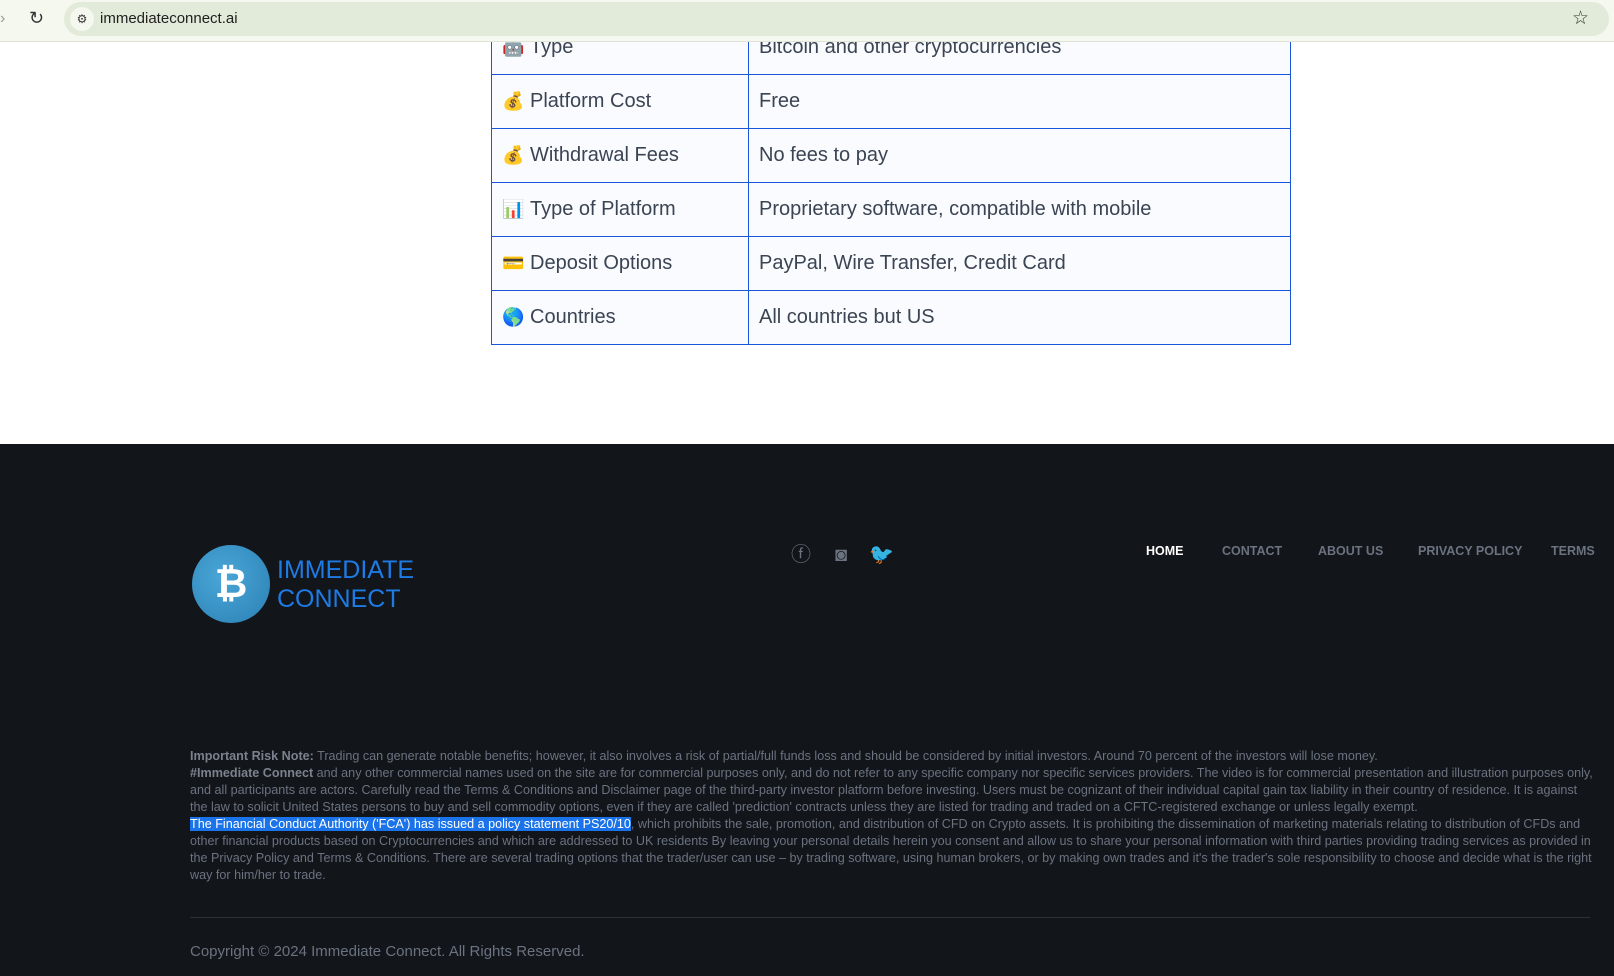 The image size is (1614, 976). What do you see at coordinates (1019, 317) in the screenshot?
I see `row-value: All countries but US` at bounding box center [1019, 317].